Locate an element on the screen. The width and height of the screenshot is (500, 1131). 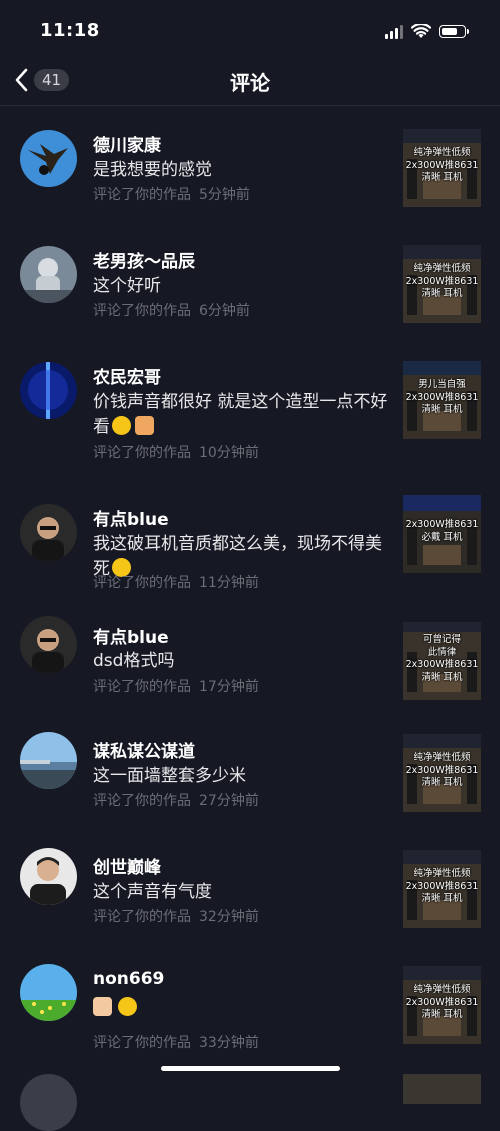
thumbnail-caption: 2x300W推8631 必戴 耳机 is located at coordinates (442, 531).